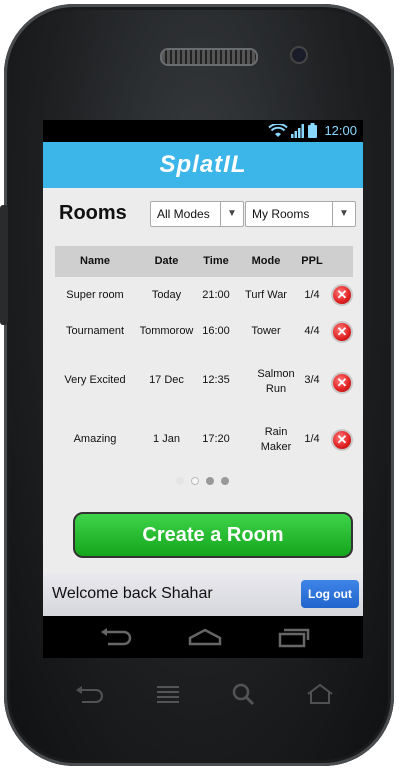  I want to click on front-camera, so click(299, 55).